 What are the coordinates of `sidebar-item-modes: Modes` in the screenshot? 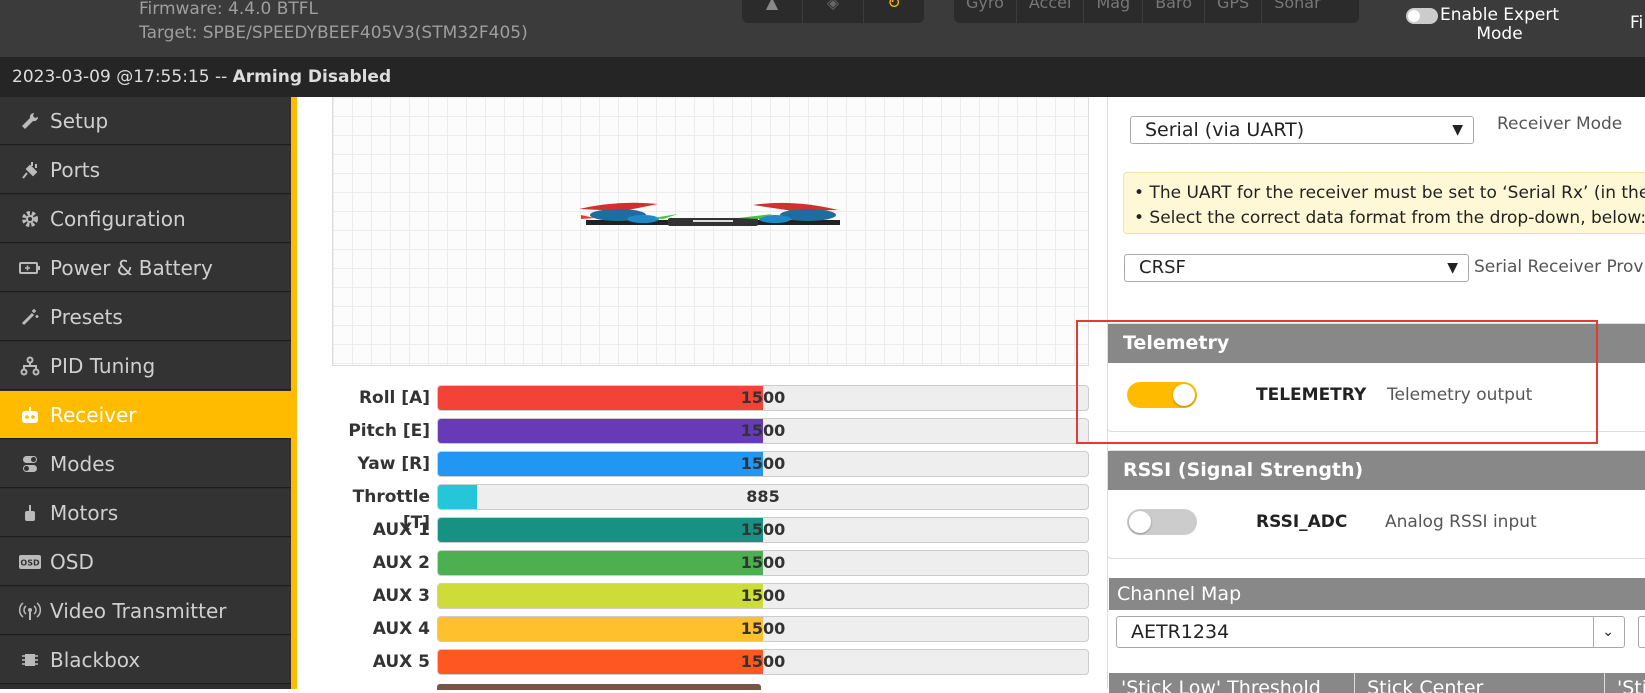 It's located at (145, 464).